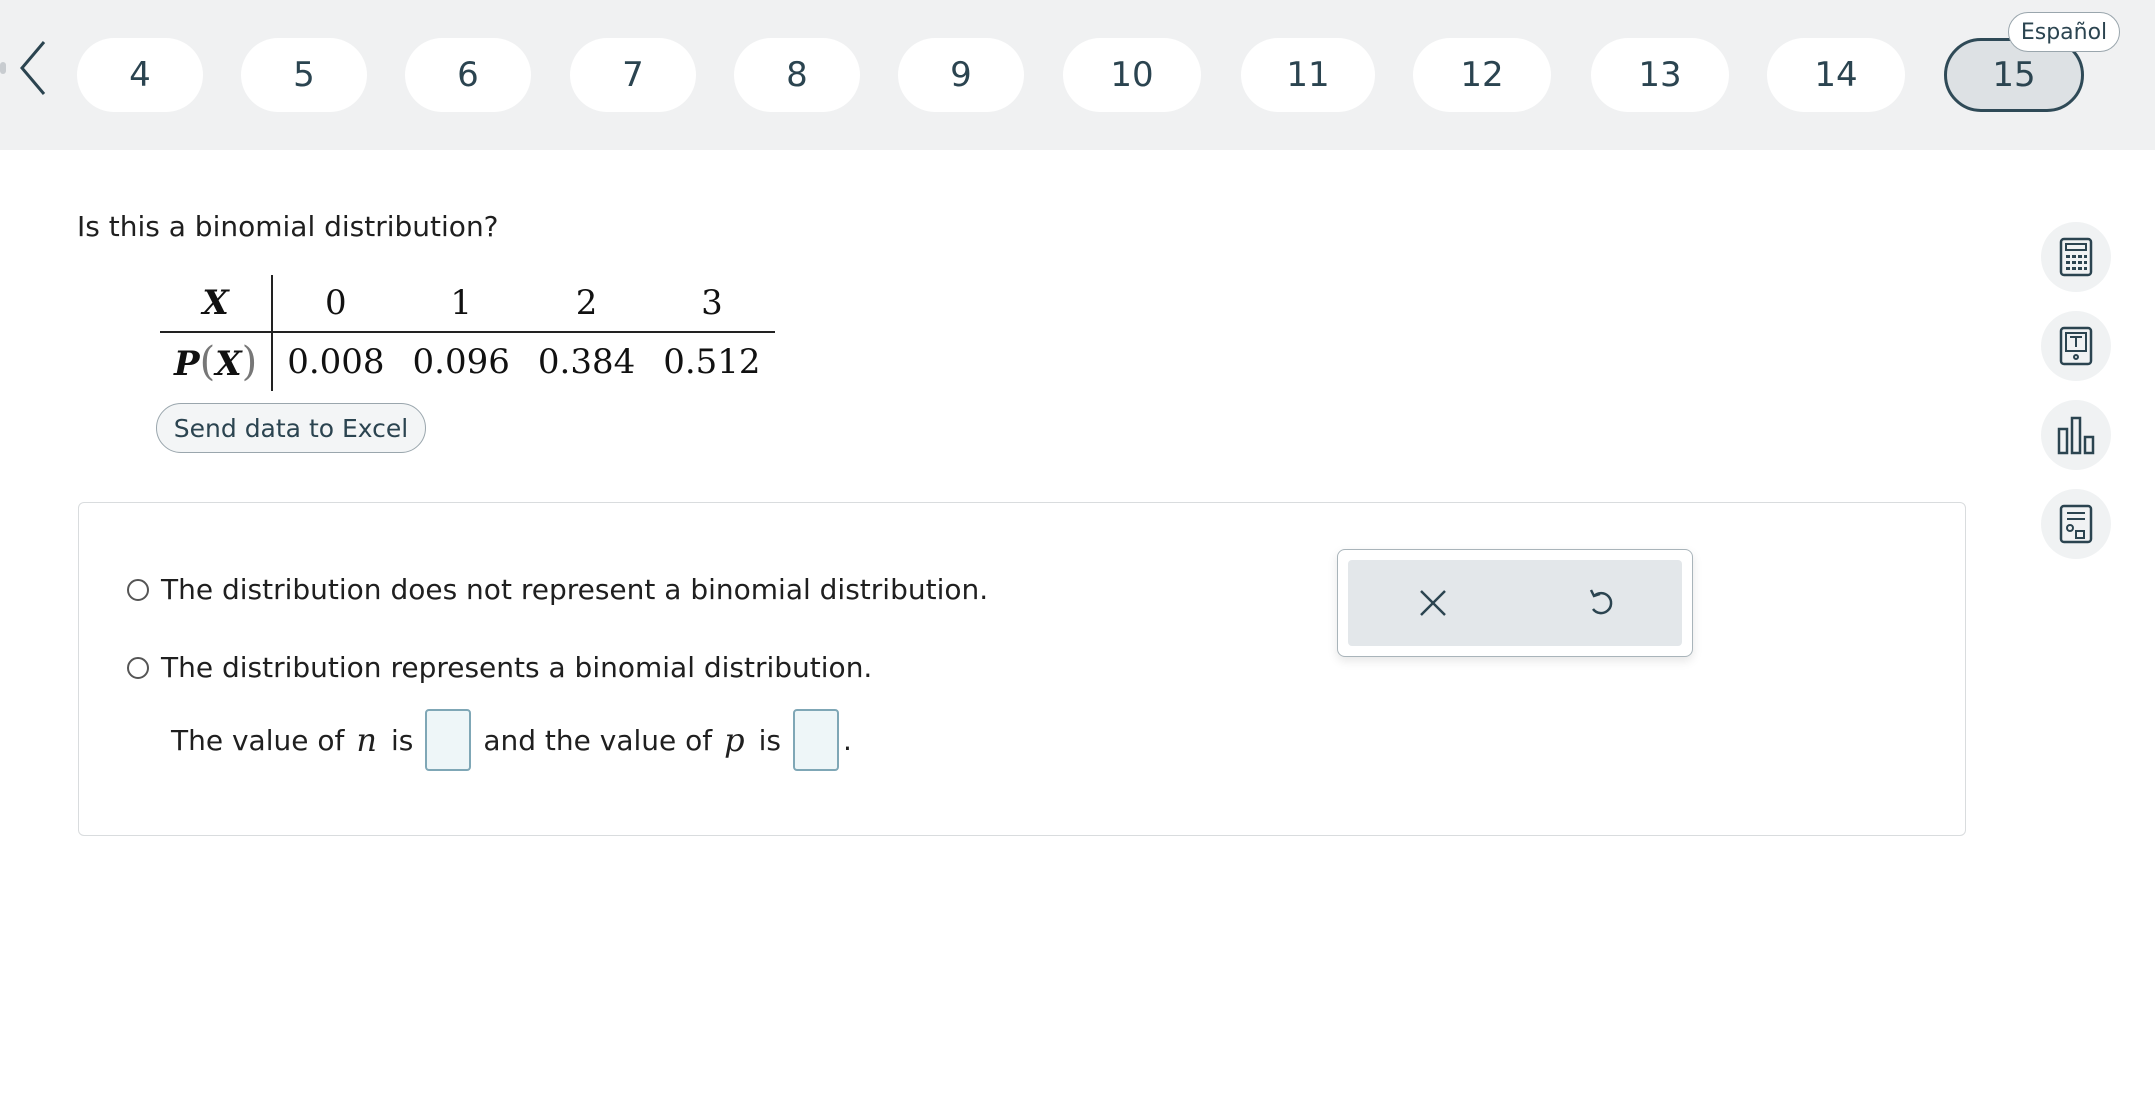 This screenshot has height=1111, width=2155. I want to click on x-symbol: X, so click(228, 364).